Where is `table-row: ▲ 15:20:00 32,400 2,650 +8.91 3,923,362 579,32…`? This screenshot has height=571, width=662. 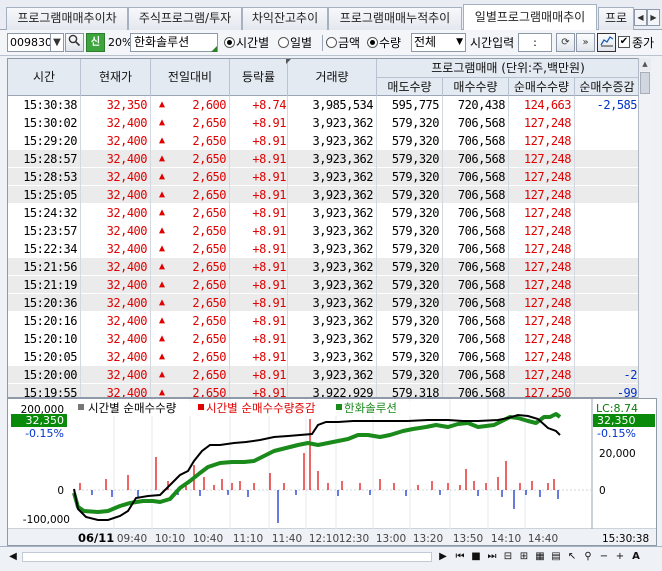 table-row: ▲ 15:20:00 32,400 2,650 +8.91 3,923,362 579,32… is located at coordinates (329, 375).